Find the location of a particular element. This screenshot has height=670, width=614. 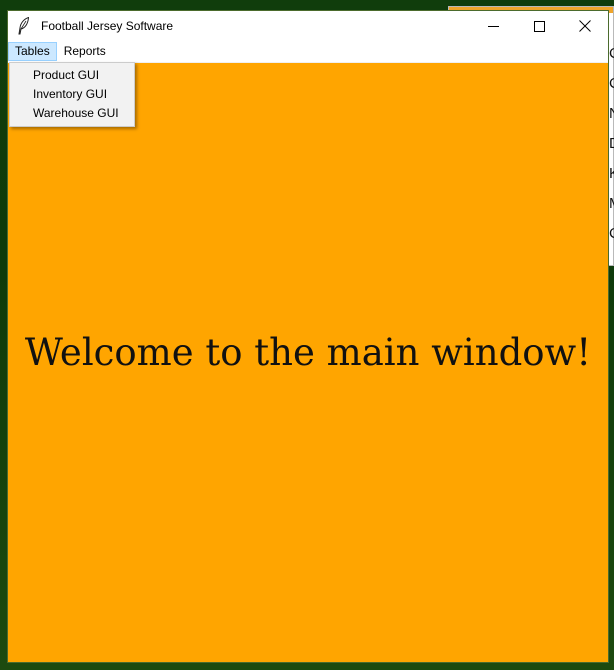

menu-item-product-gui: Product GUI is located at coordinates (72, 75).